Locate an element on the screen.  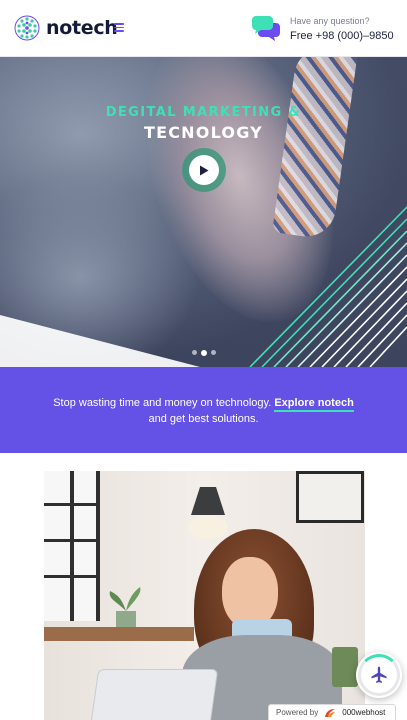
contact-phone: Free +98 (000)–9850 is located at coordinates (342, 36).